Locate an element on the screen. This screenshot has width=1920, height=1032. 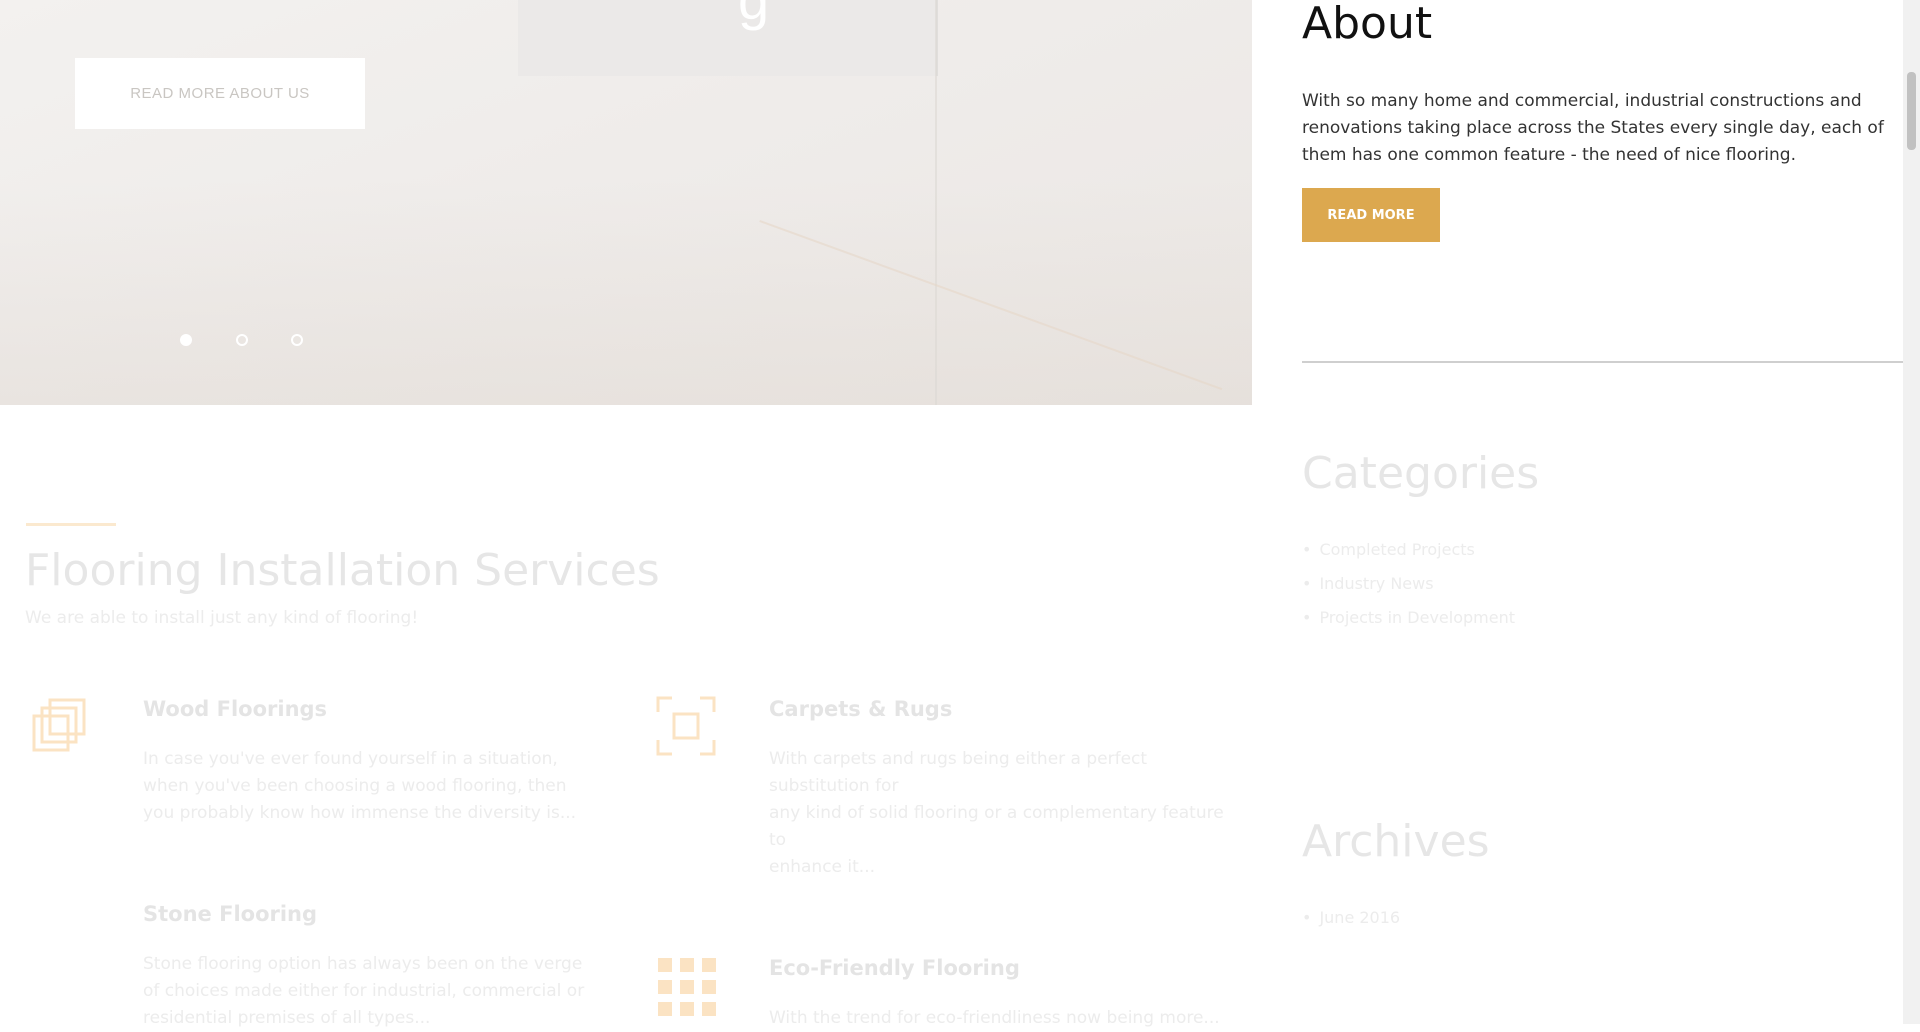
archives-widget-title: Archives is located at coordinates (1396, 841).